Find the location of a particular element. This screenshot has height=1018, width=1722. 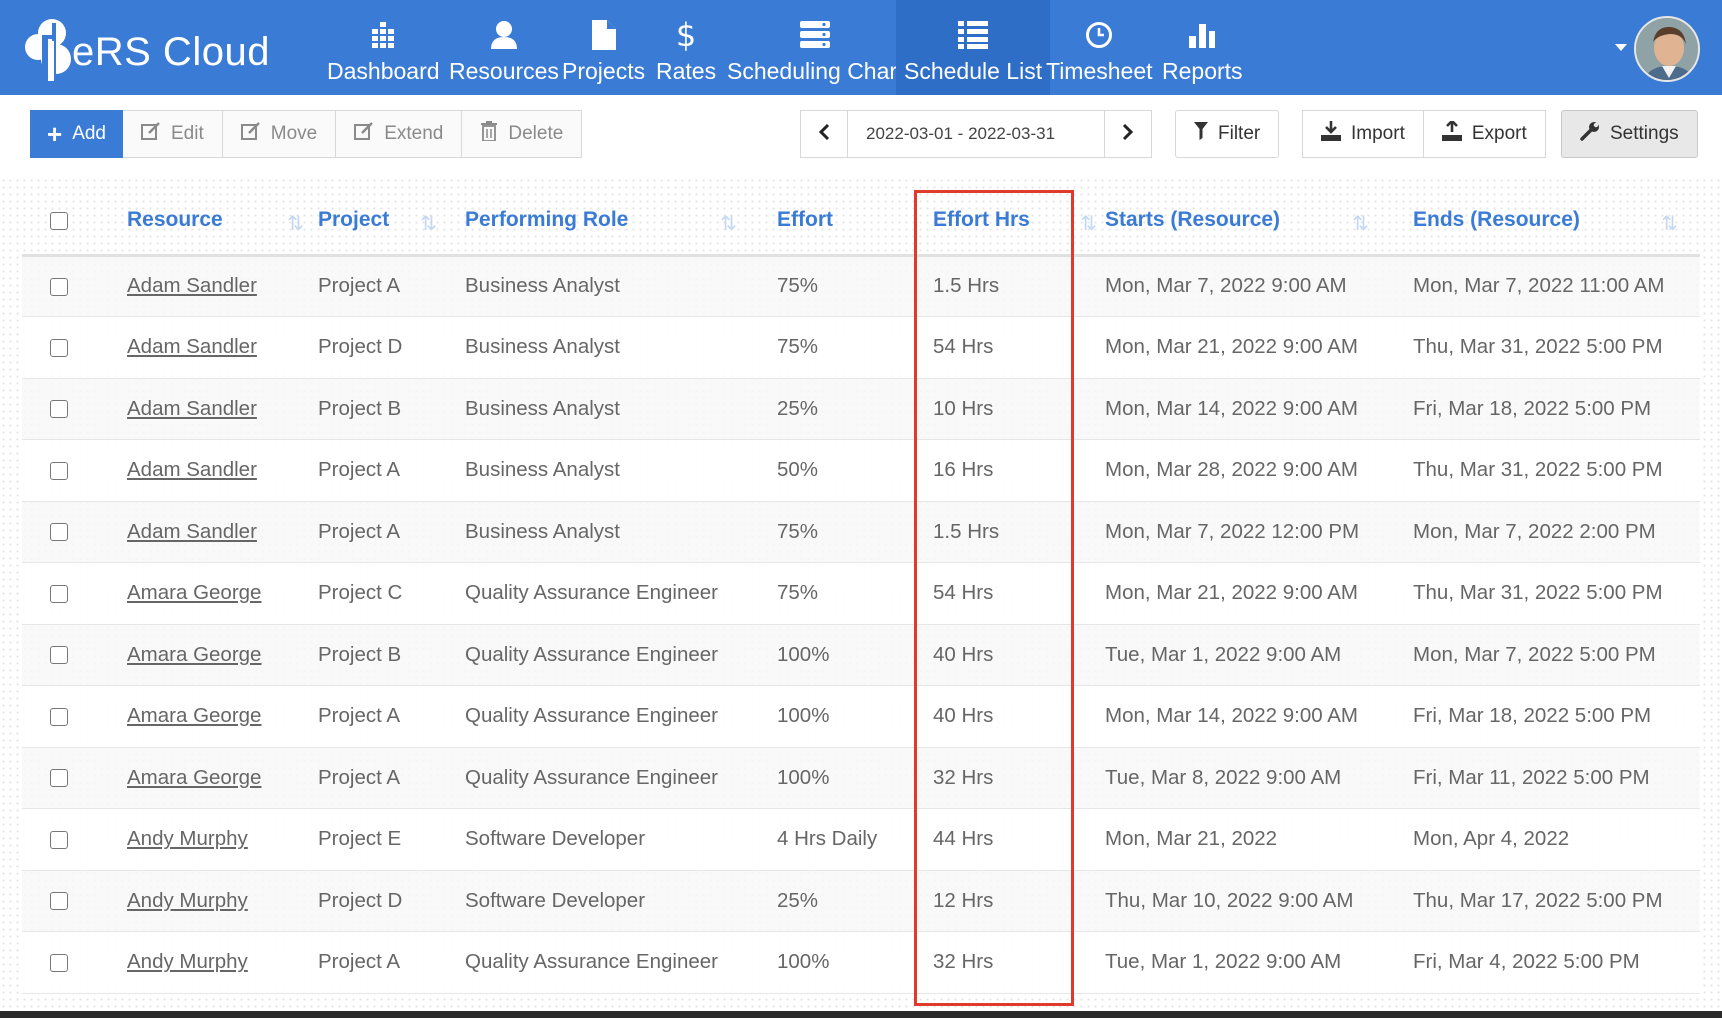

user-menu-caret-icon is located at coordinates (1621, 47).